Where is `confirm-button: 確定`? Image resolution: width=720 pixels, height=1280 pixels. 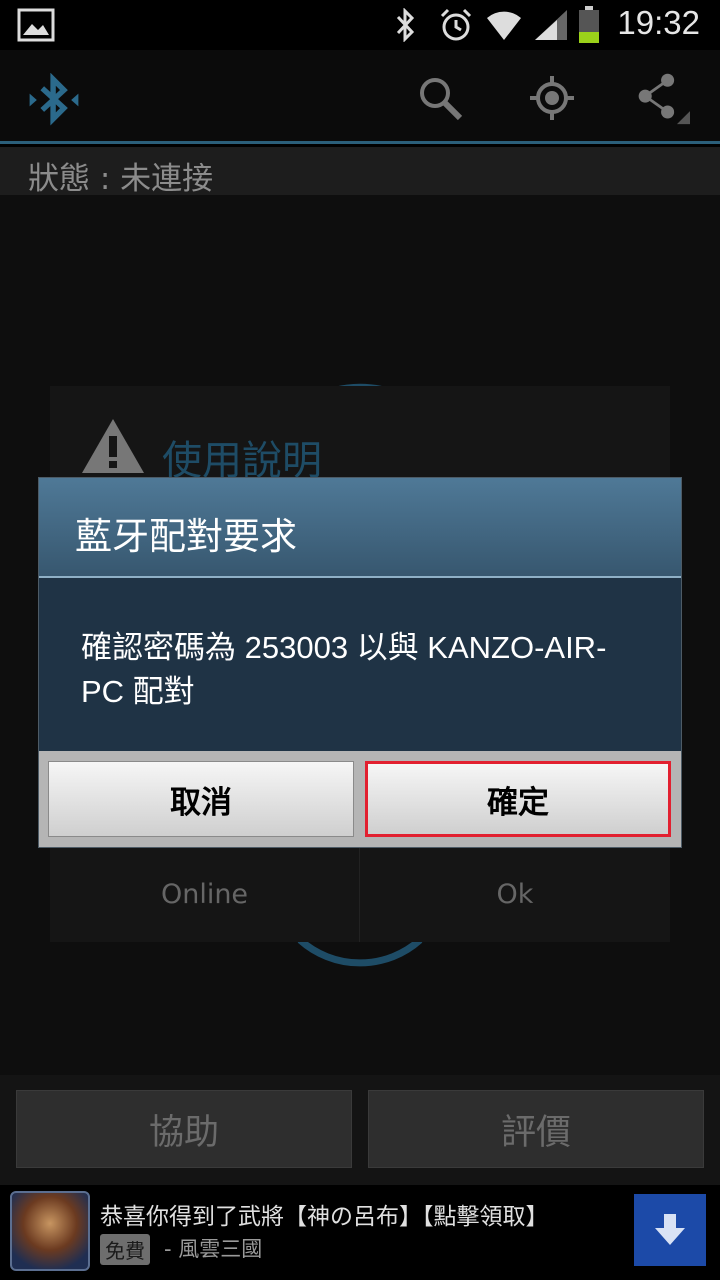 confirm-button: 確定 is located at coordinates (518, 799).